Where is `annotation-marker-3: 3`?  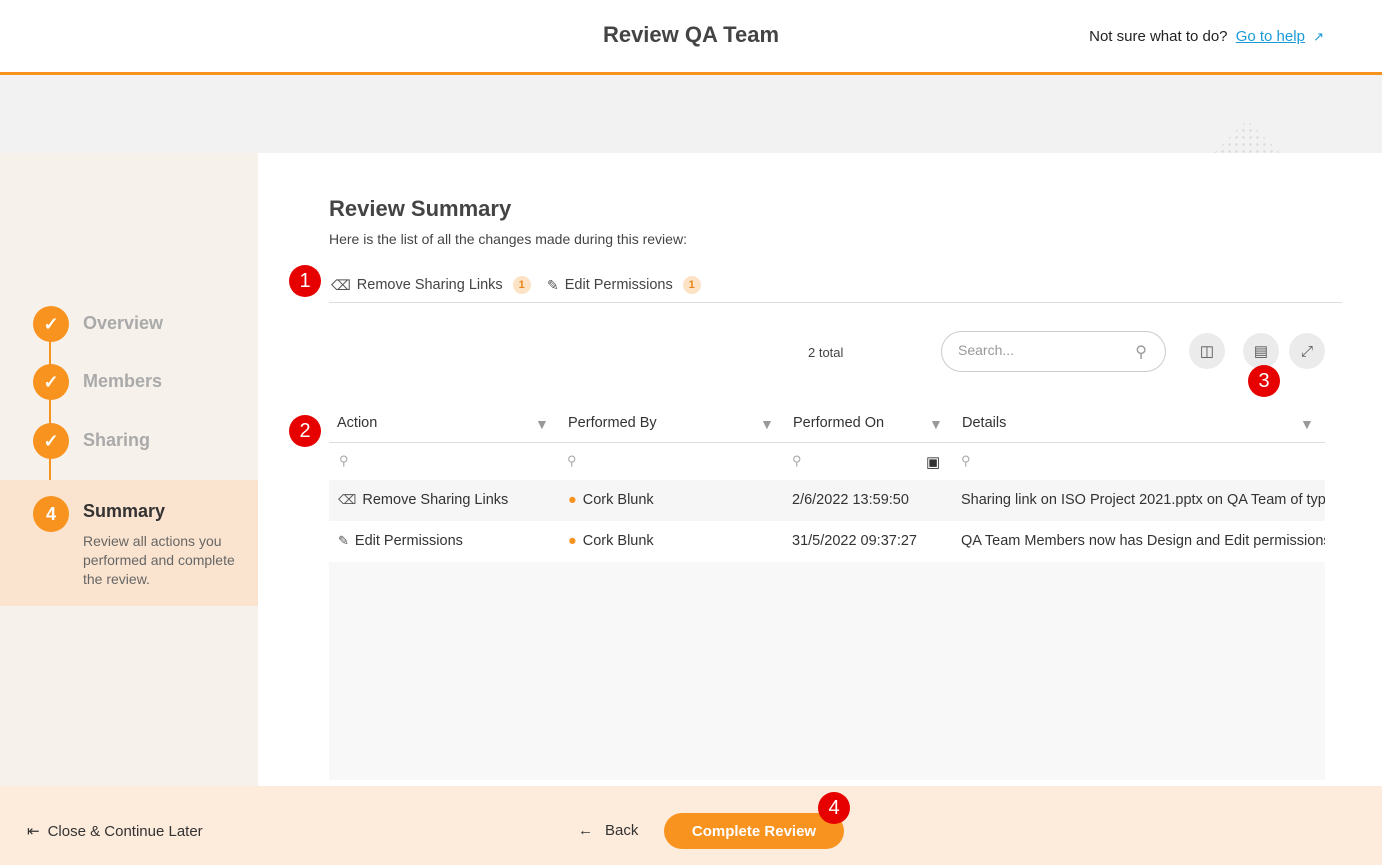 annotation-marker-3: 3 is located at coordinates (1264, 381).